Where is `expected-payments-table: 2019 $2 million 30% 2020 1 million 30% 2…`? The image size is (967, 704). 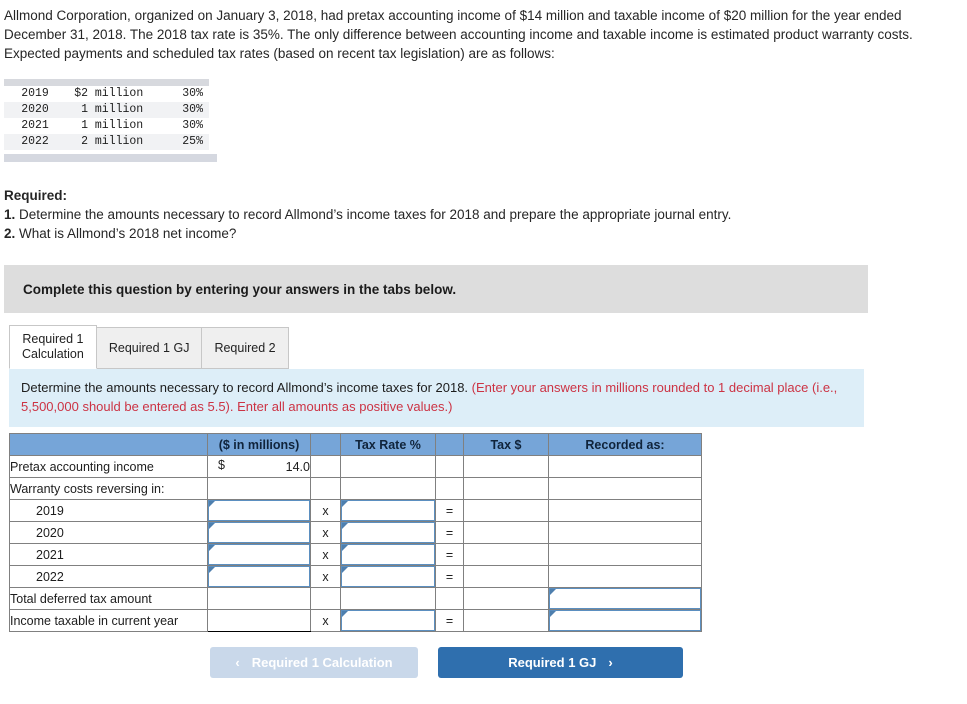
expected-payments-table: 2019 $2 million 30% 2020 1 million 30% 2… is located at coordinates (106, 118).